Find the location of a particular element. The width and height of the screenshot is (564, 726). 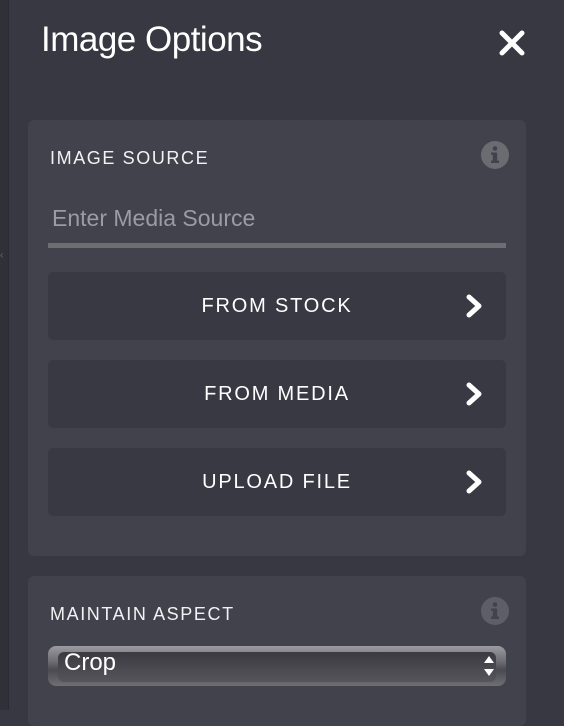

upload-file-label: UPLOAD FILE is located at coordinates (277, 482).